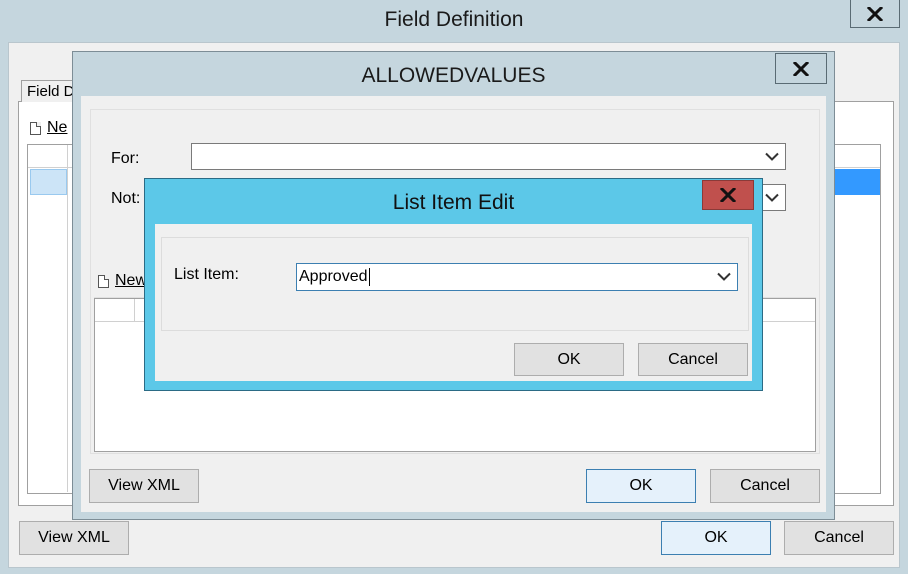 Image resolution: width=908 pixels, height=574 pixels. What do you see at coordinates (488, 156) in the screenshot?
I see `for-combobox` at bounding box center [488, 156].